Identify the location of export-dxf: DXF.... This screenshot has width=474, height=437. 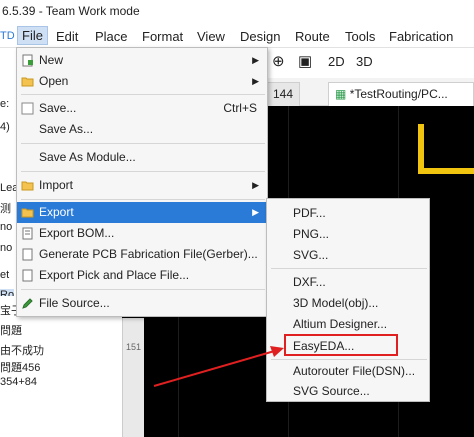
(348, 282).